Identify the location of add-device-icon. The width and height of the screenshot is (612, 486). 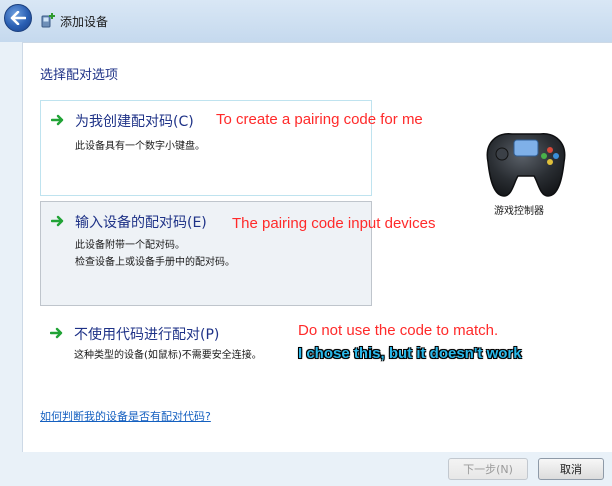
(48, 20).